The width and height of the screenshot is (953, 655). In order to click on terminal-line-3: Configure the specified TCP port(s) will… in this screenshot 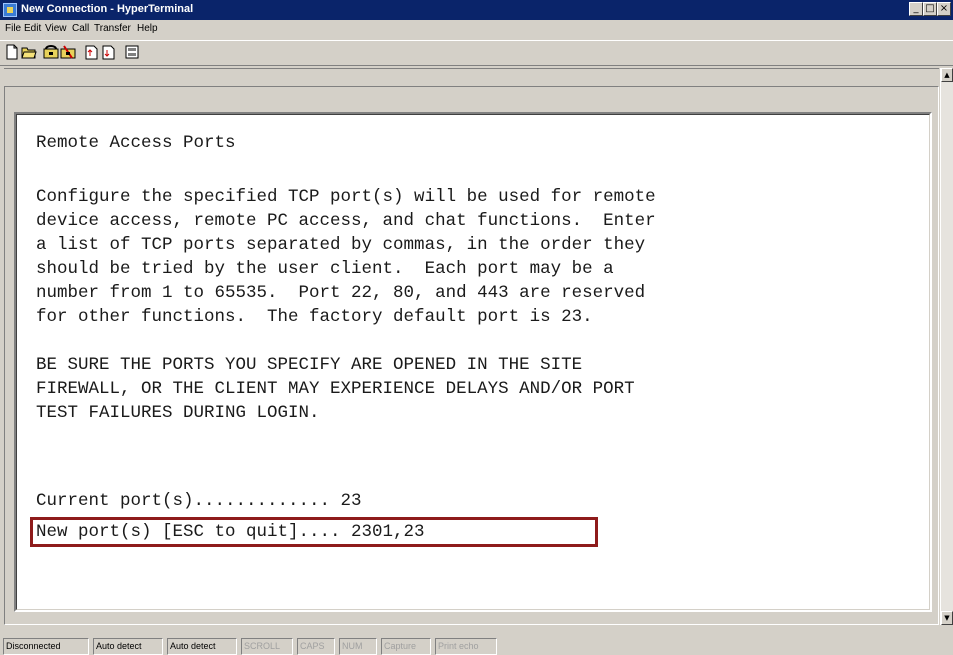, I will do `click(346, 197)`.